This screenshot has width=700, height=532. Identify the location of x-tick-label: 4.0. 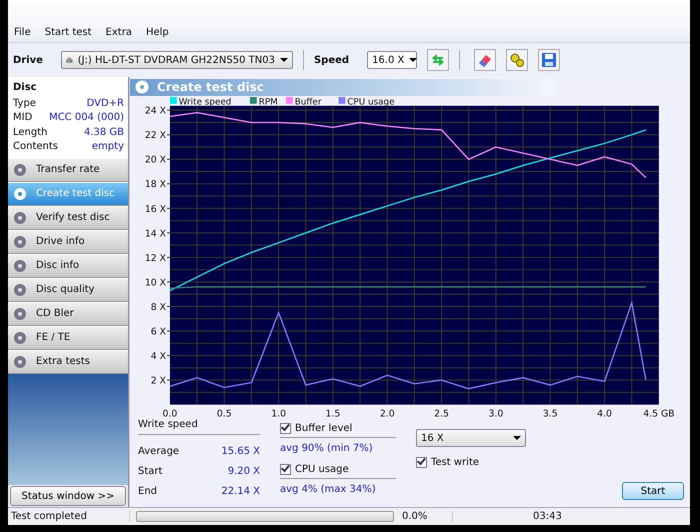
(604, 413).